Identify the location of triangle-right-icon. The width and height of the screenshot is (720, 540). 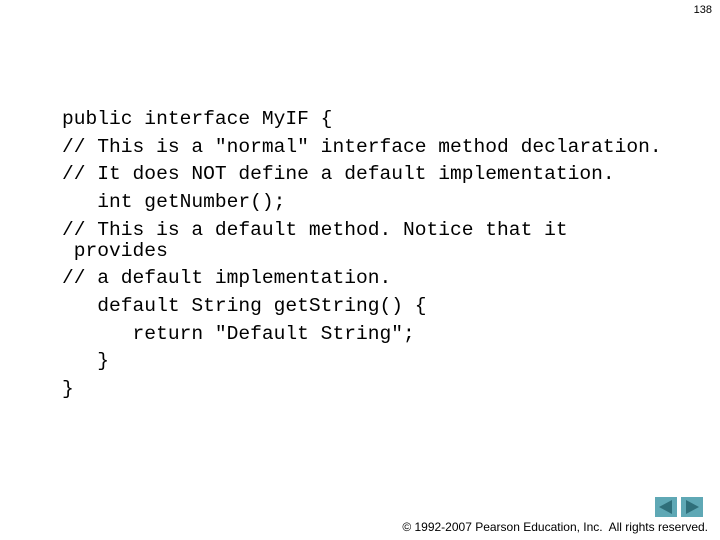
(692, 507).